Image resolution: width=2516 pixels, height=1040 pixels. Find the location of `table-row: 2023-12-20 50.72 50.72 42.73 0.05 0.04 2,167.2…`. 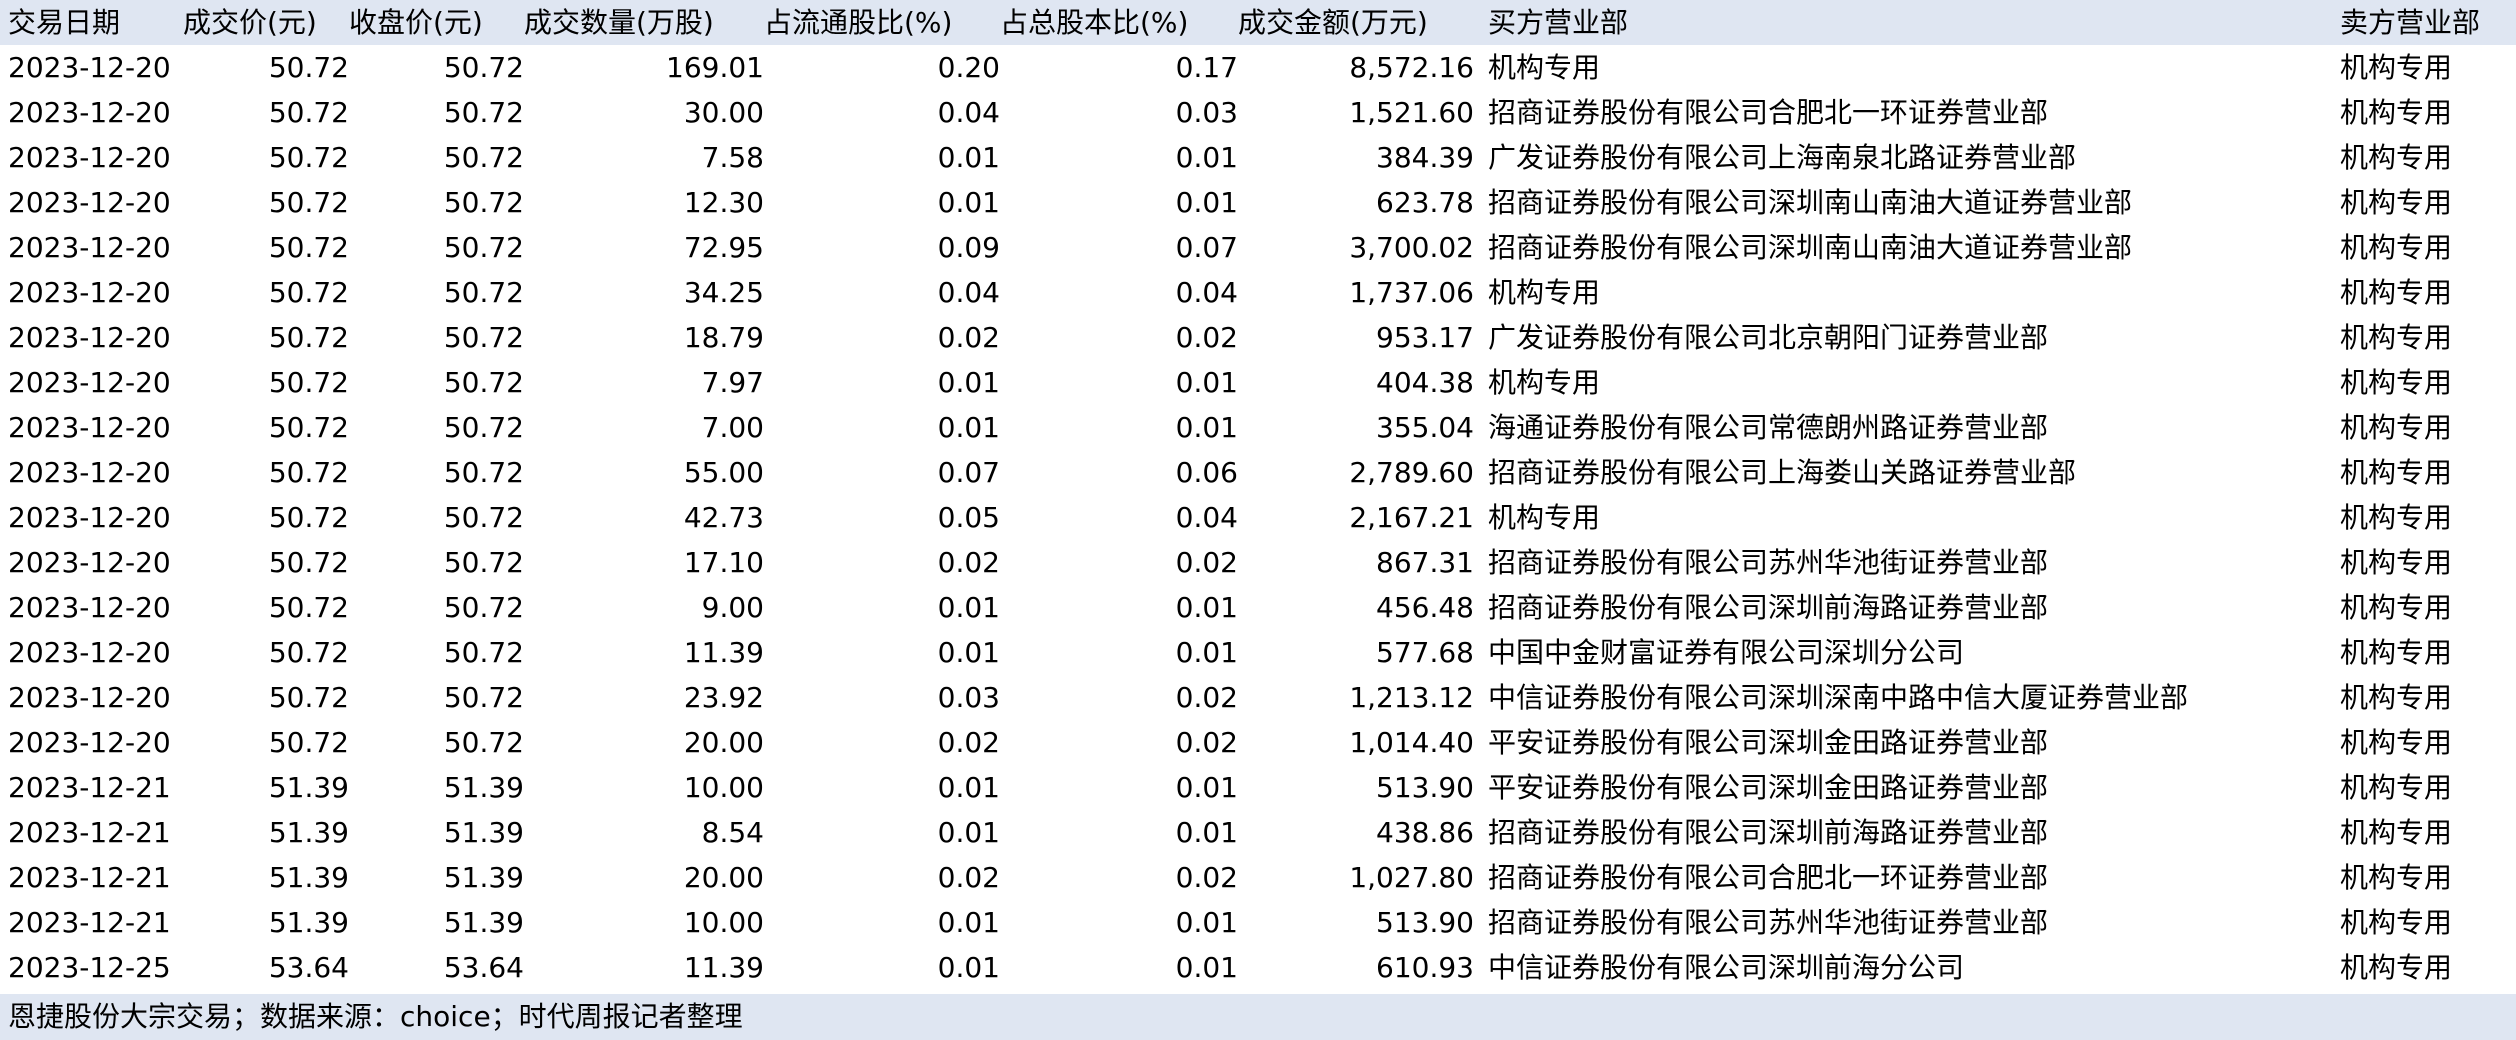

table-row: 2023-12-20 50.72 50.72 42.73 0.05 0.04 2,167.2… is located at coordinates (1258, 517).